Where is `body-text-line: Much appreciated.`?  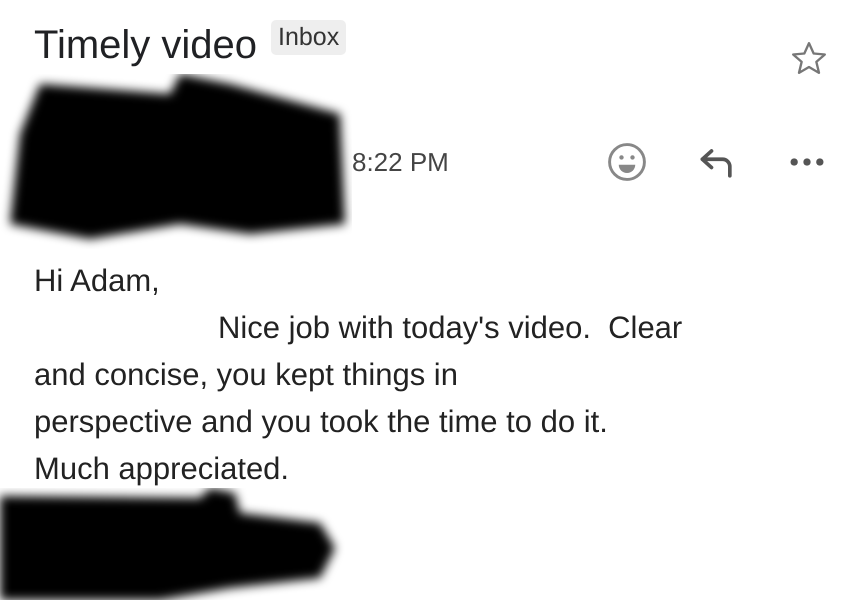
body-text-line: Much appreciated. is located at coordinates (162, 469).